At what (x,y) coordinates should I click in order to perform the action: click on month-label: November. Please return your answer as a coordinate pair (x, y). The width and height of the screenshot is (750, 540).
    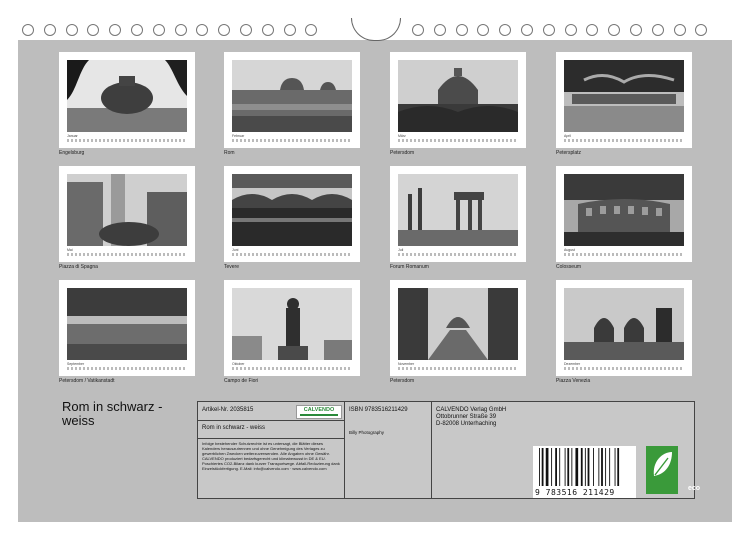
    Looking at the image, I should click on (406, 364).